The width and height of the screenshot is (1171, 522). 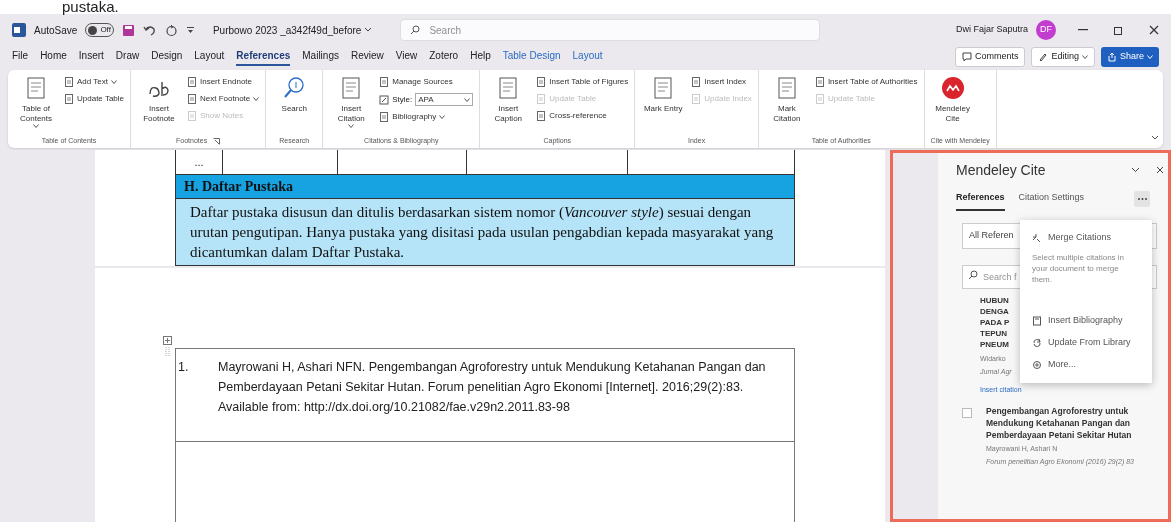 I want to click on ribbon-button: Search, so click(x=294, y=105).